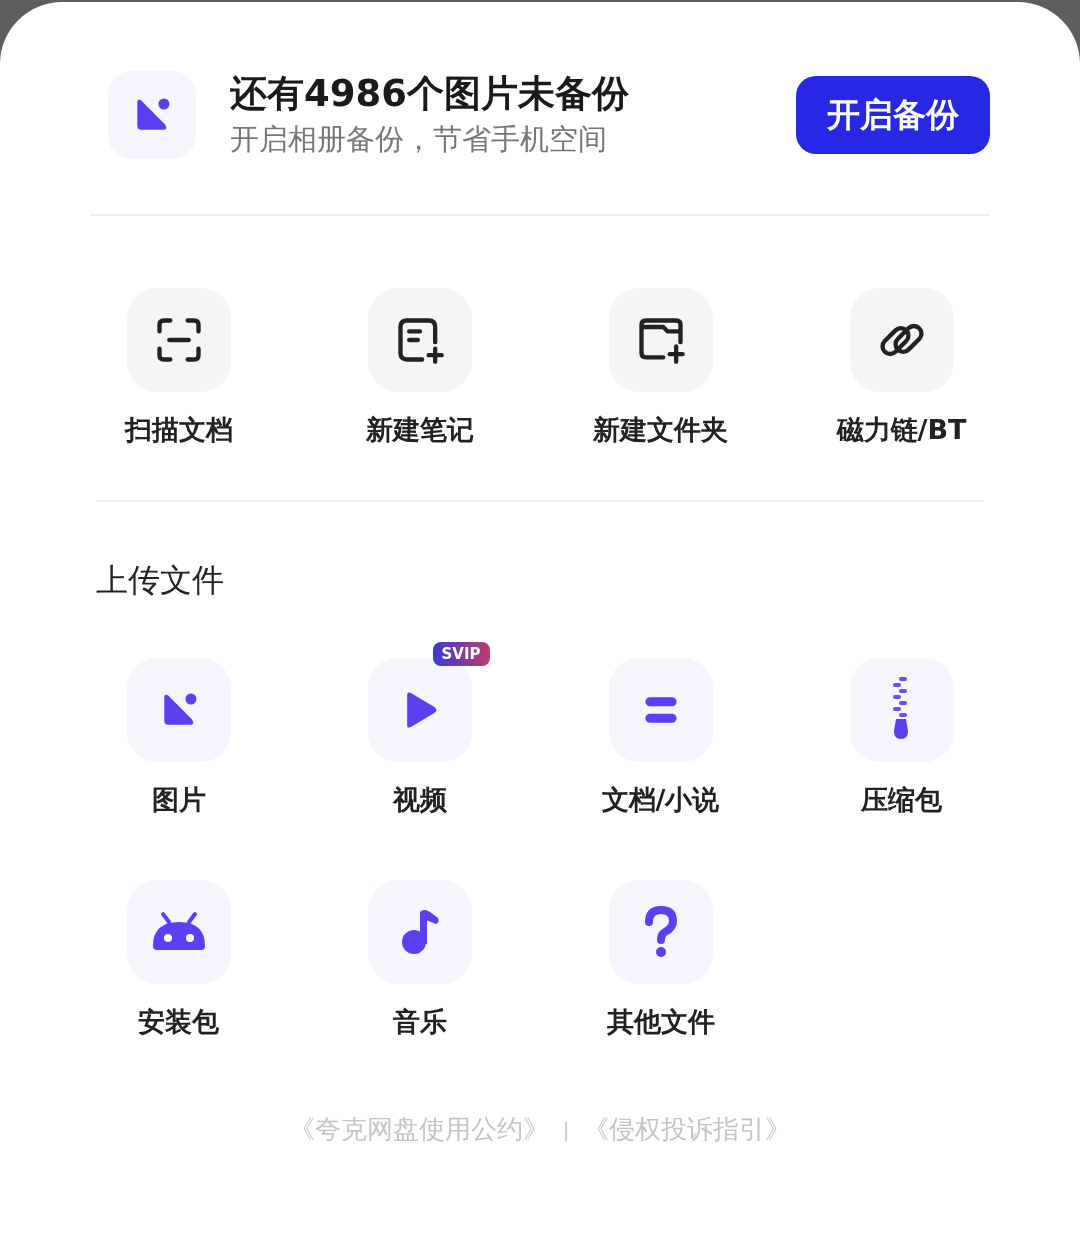 The width and height of the screenshot is (1080, 1255). What do you see at coordinates (419, 430) in the screenshot?
I see `action-label: 新建笔记` at bounding box center [419, 430].